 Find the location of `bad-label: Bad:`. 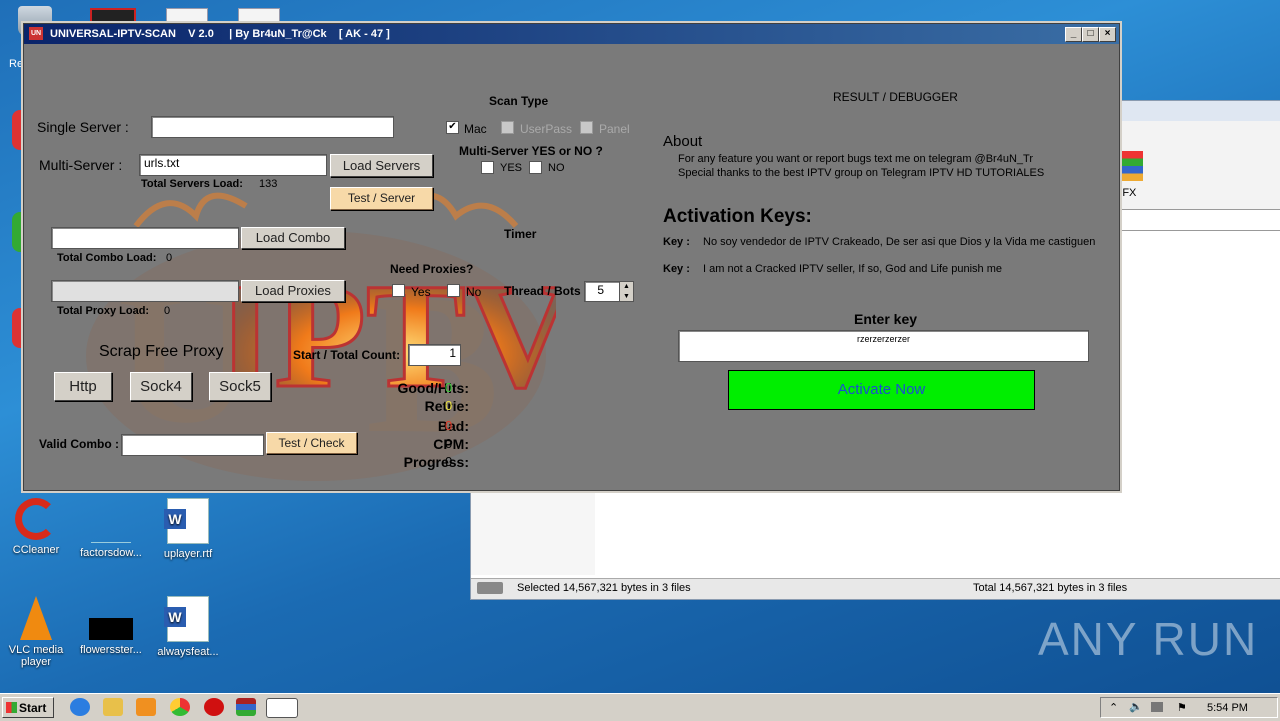

bad-label: Bad: is located at coordinates (453, 426).